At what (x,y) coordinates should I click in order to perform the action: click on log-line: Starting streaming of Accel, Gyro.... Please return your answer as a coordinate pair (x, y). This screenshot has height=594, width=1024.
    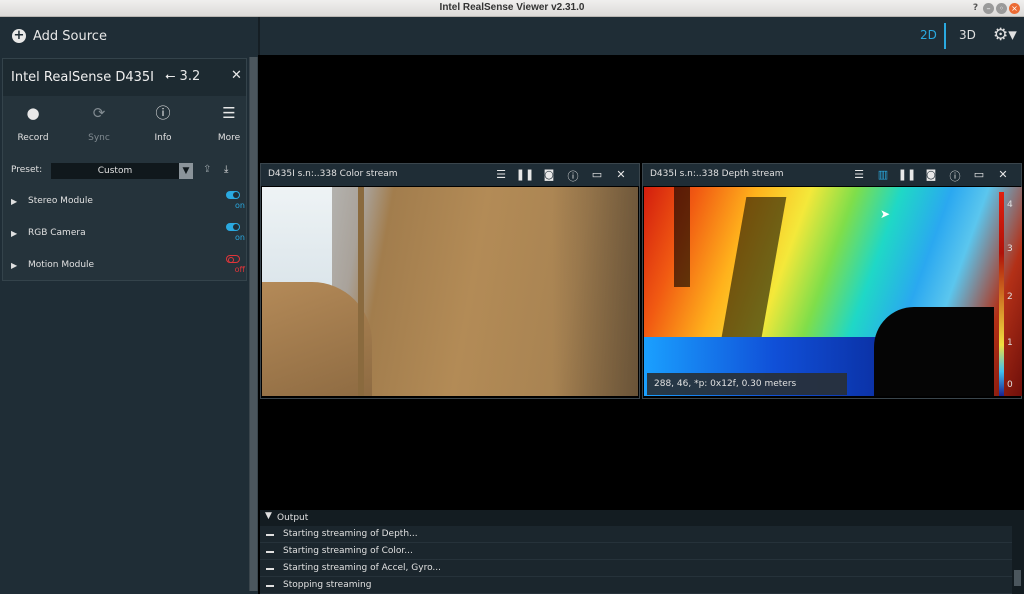
    Looking at the image, I should click on (636, 568).